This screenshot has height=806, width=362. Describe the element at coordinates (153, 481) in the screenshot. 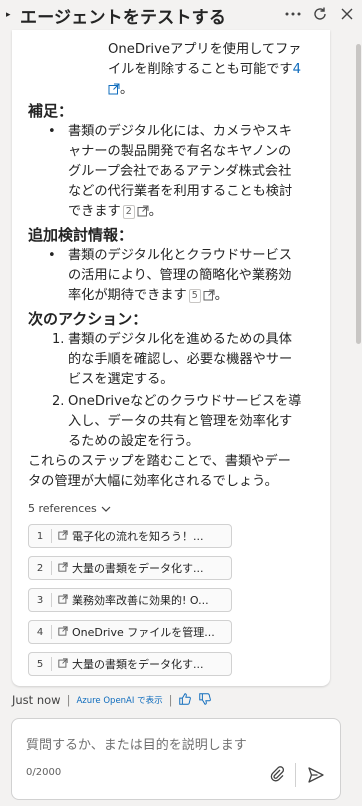

I see `closing-line-2: タの管理が大幅に効率化されるでしょう。` at that location.